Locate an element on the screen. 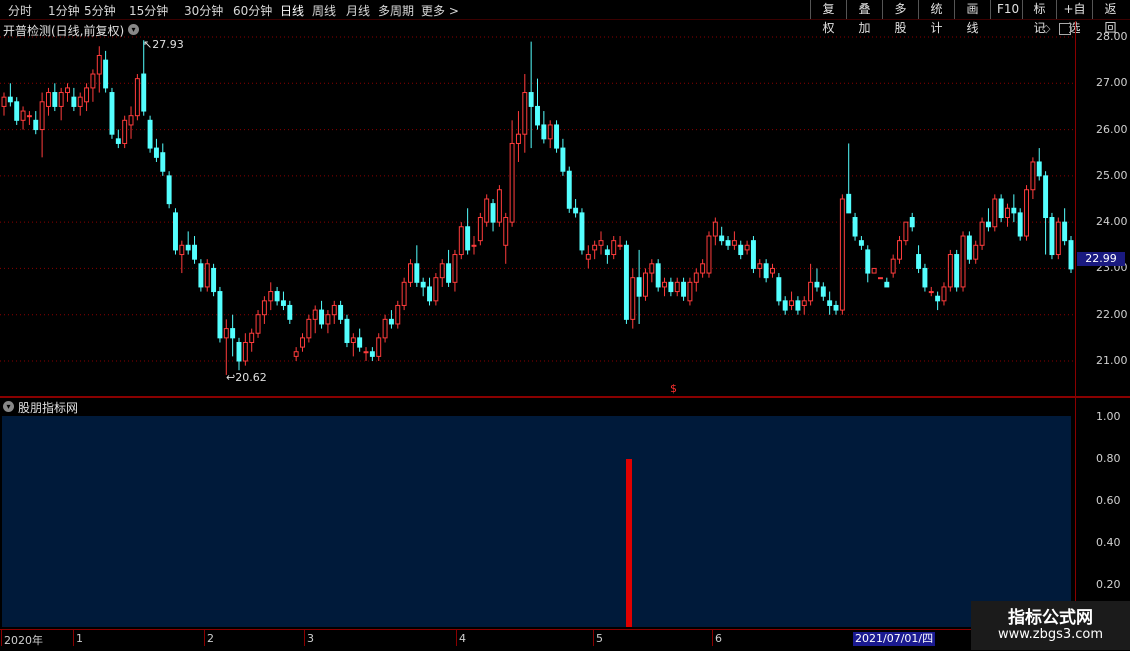 The height and width of the screenshot is (651, 1130). signal-marker: $ is located at coordinates (673, 388).